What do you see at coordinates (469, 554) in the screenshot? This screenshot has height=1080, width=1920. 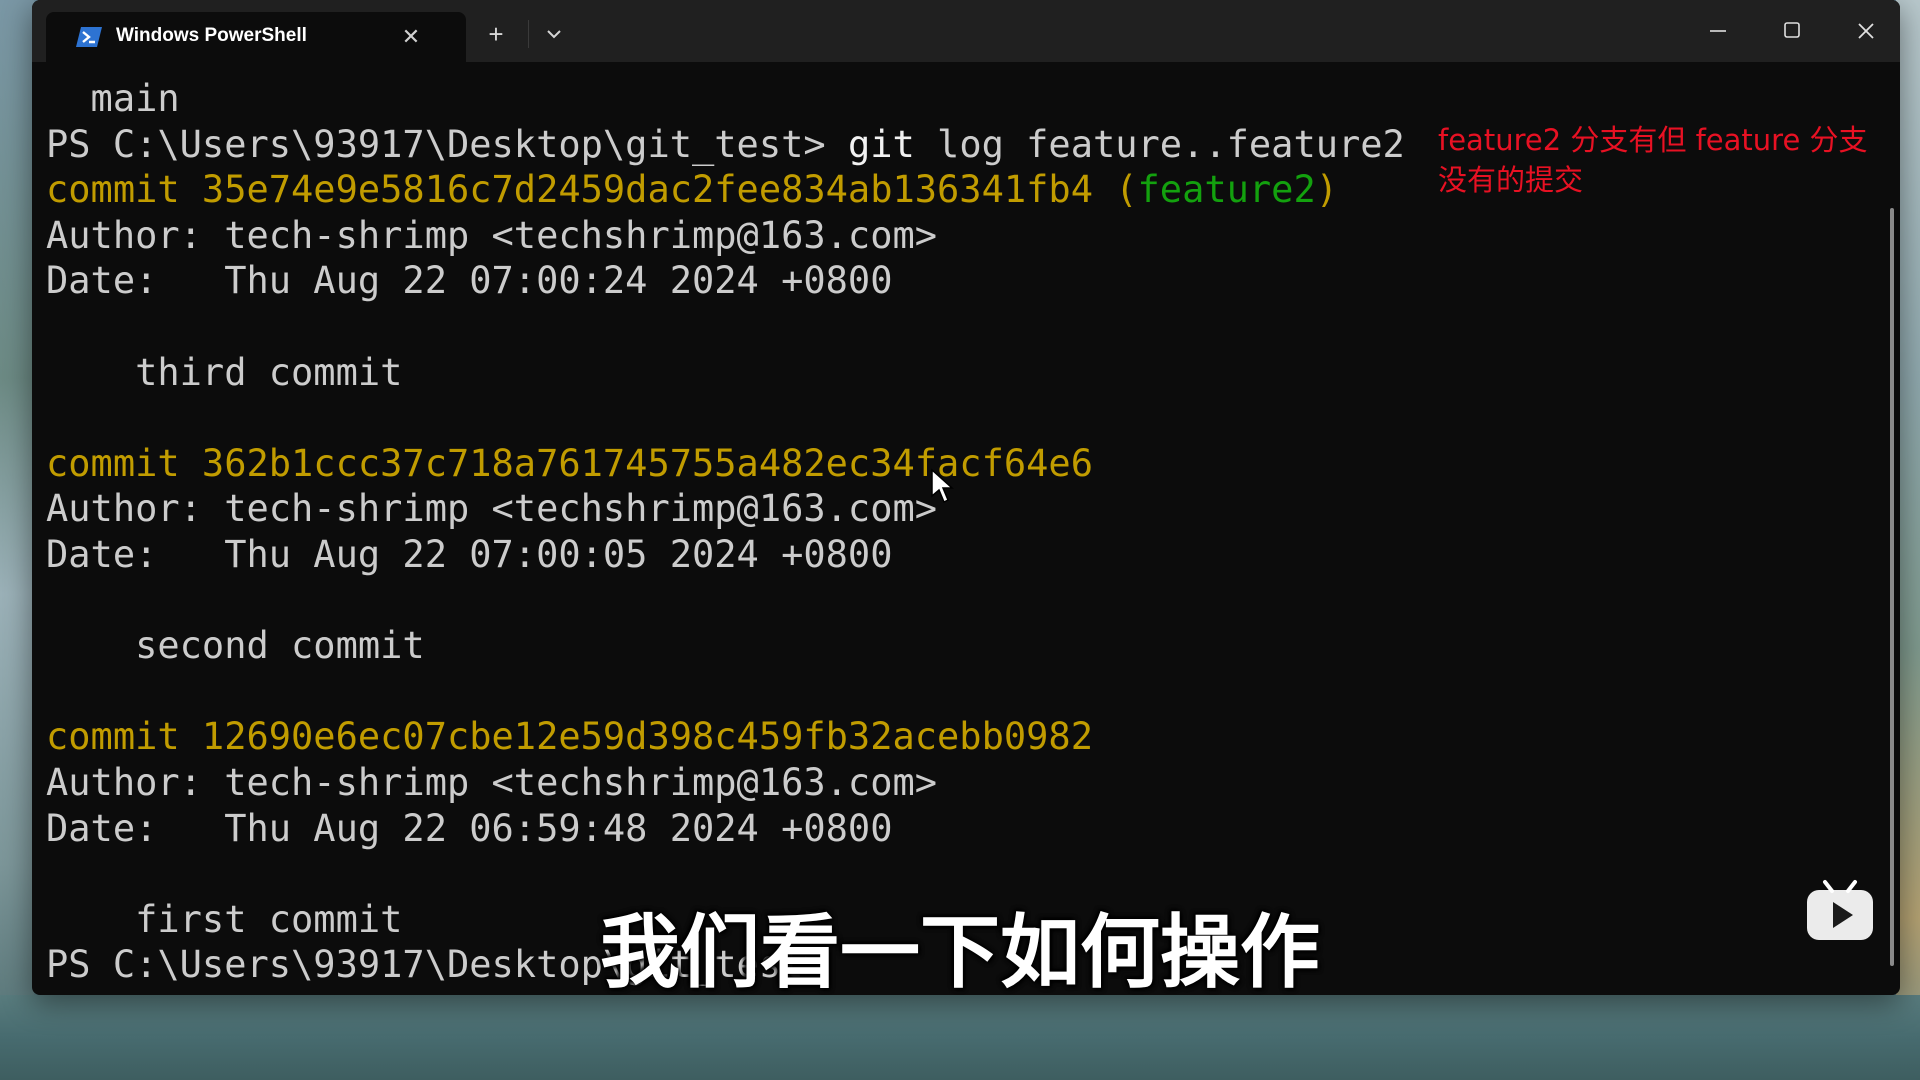 I see `terminal-line: Date: Thu Aug 22 07:00:05 2024 +0800` at bounding box center [469, 554].